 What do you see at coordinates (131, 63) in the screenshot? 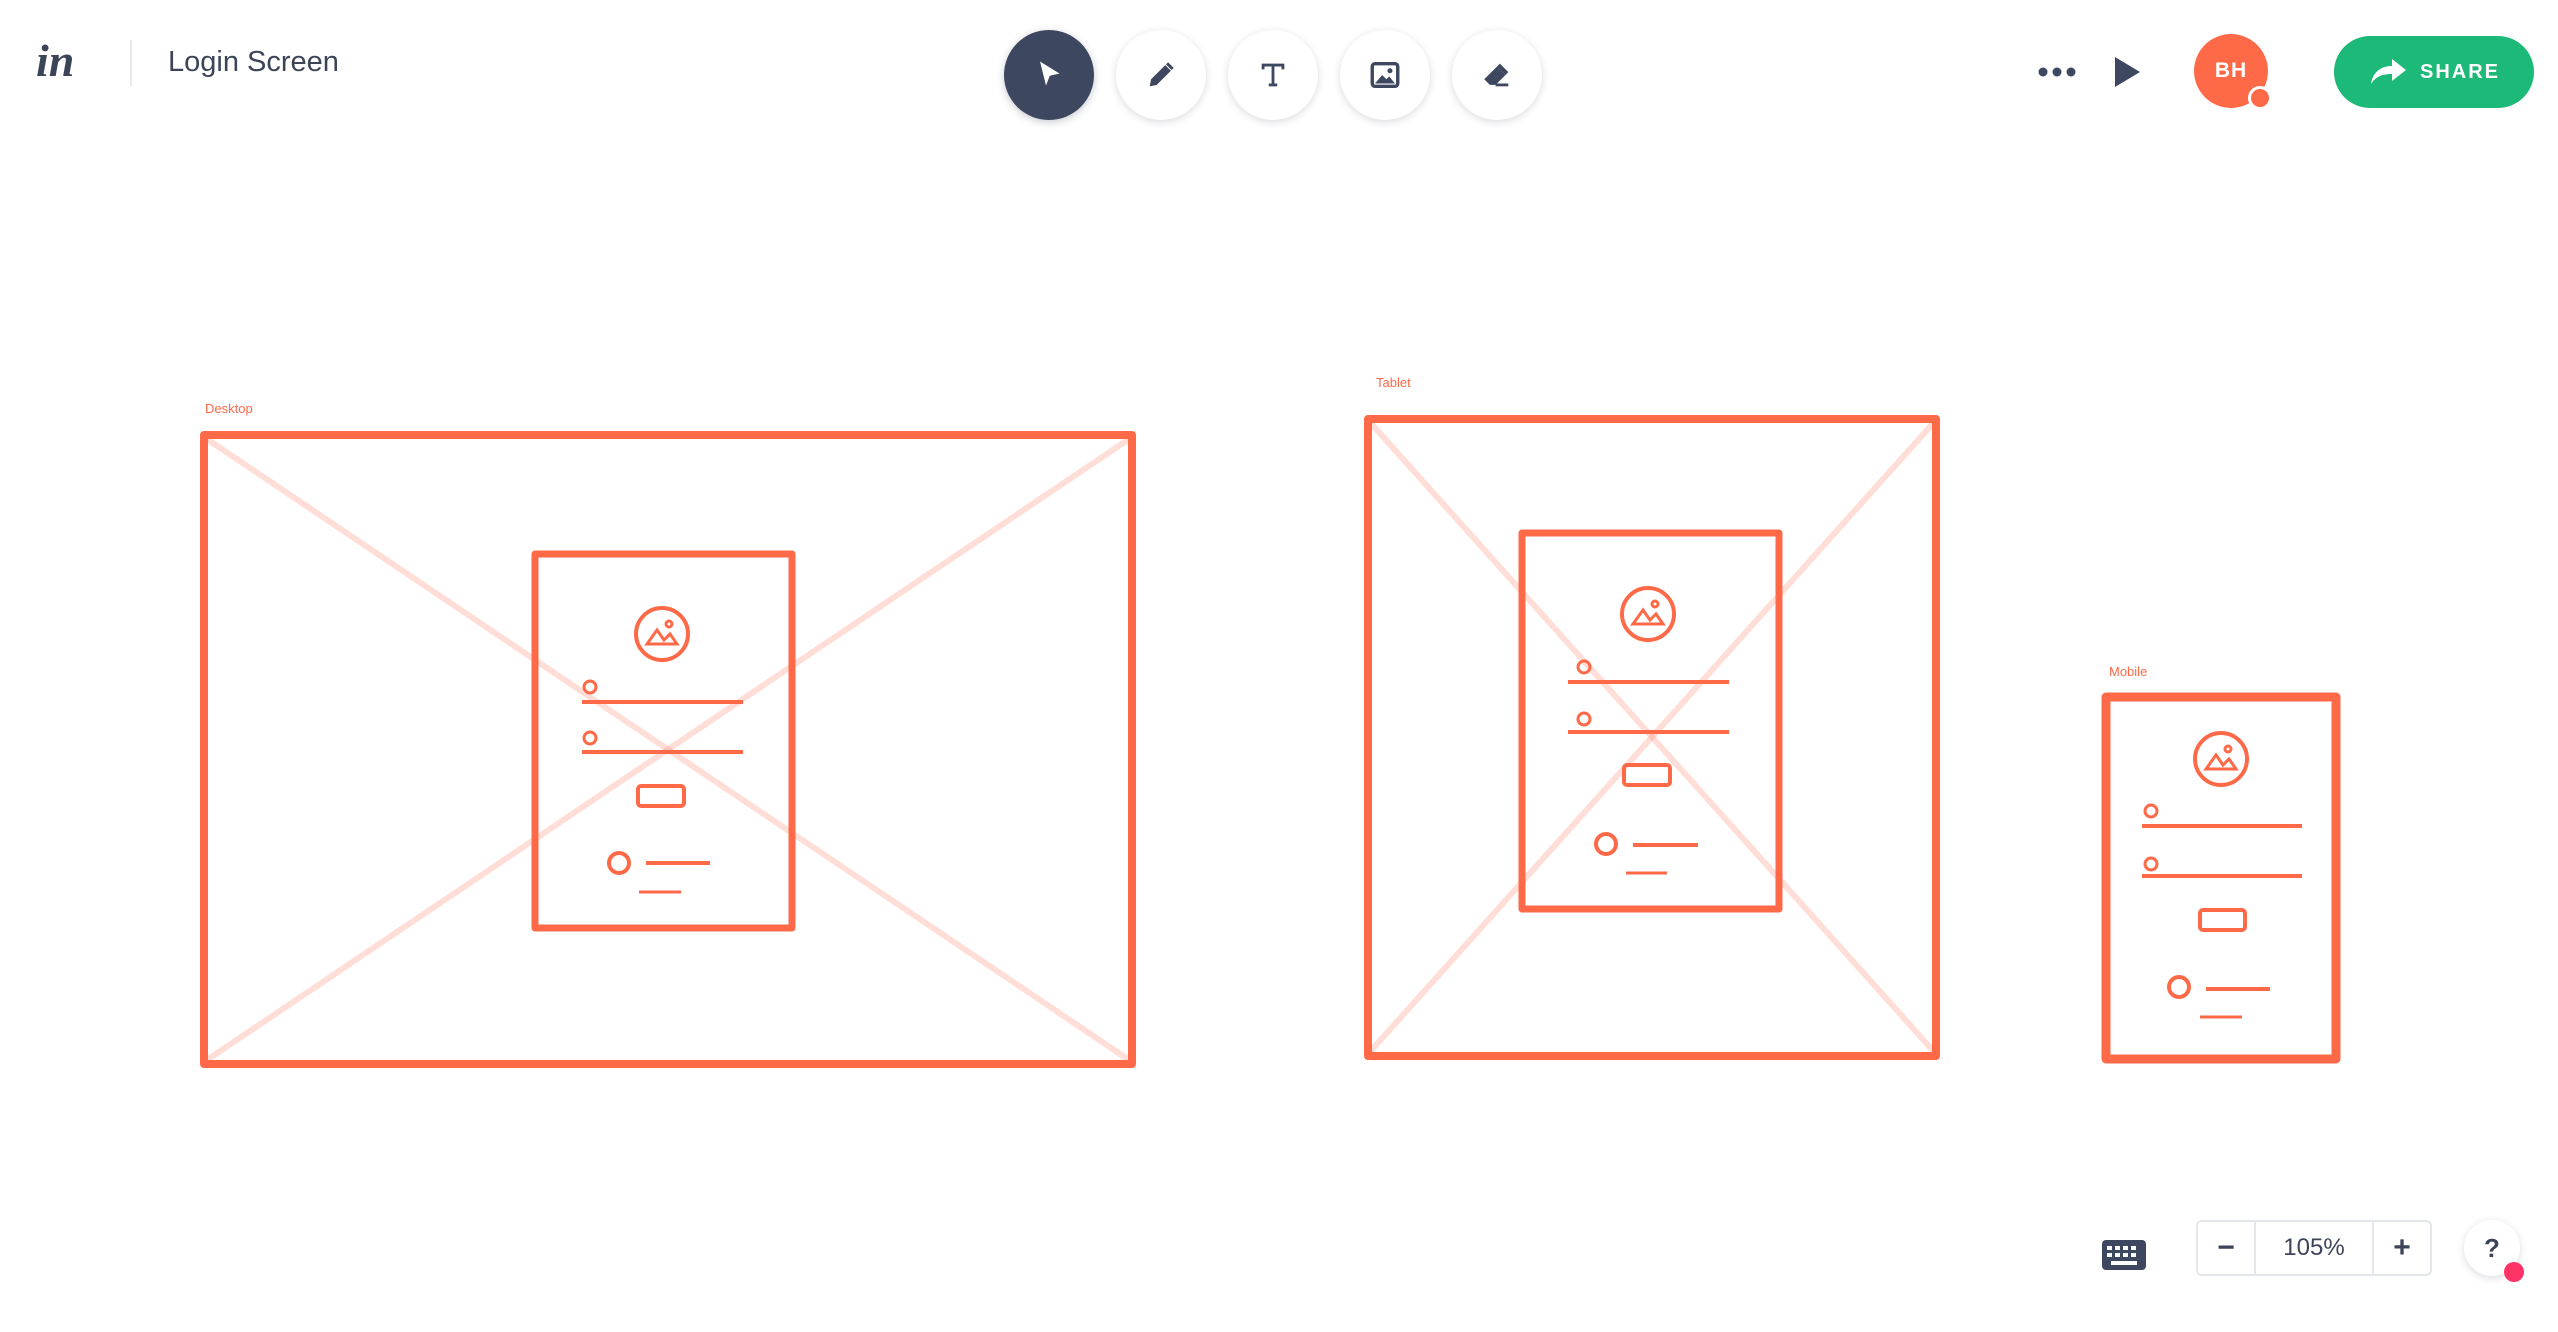
I see `header-divider` at bounding box center [131, 63].